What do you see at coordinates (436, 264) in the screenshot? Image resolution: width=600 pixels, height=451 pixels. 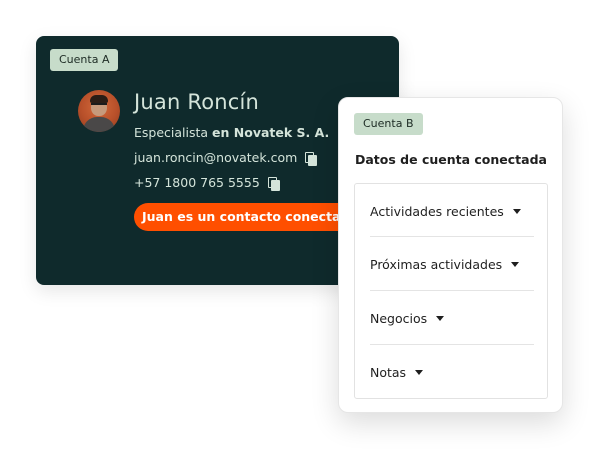 I see `accordion-item-label: Próximas actividades` at bounding box center [436, 264].